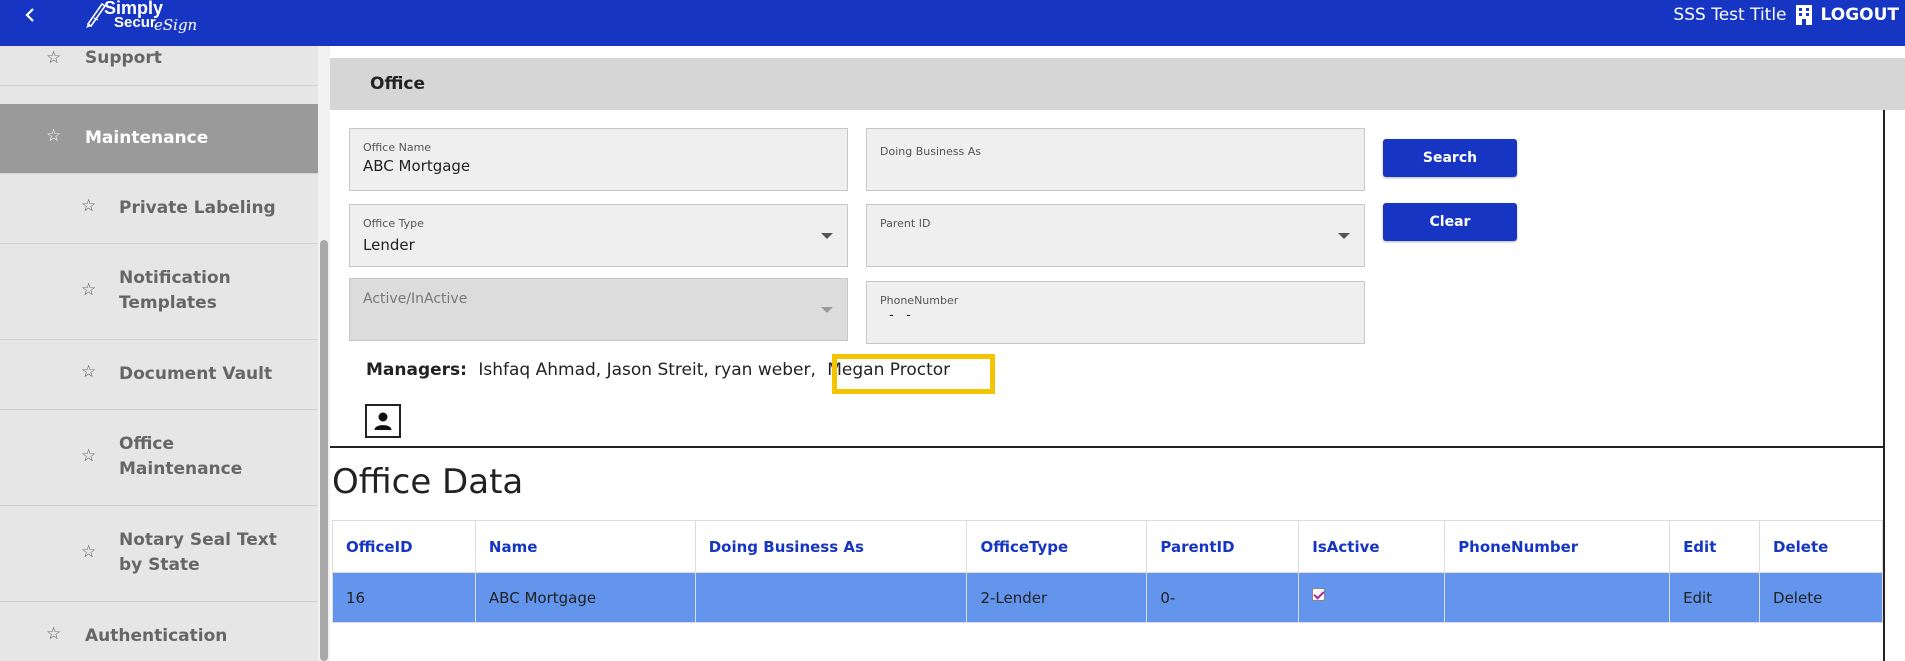 This screenshot has height=661, width=1905. What do you see at coordinates (1372, 546) in the screenshot?
I see `column-header-isactive: IsActive` at bounding box center [1372, 546].